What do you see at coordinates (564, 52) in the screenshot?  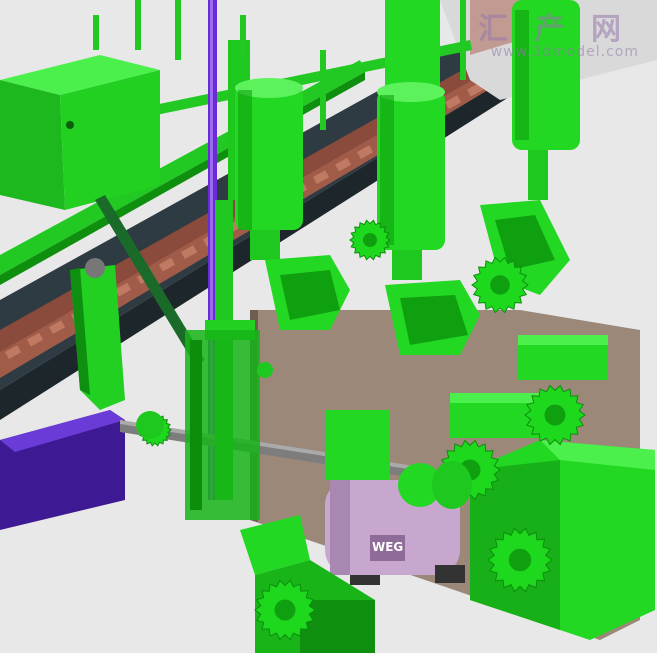 I see `watermark-url: www.3dmodel.com` at bounding box center [564, 52].